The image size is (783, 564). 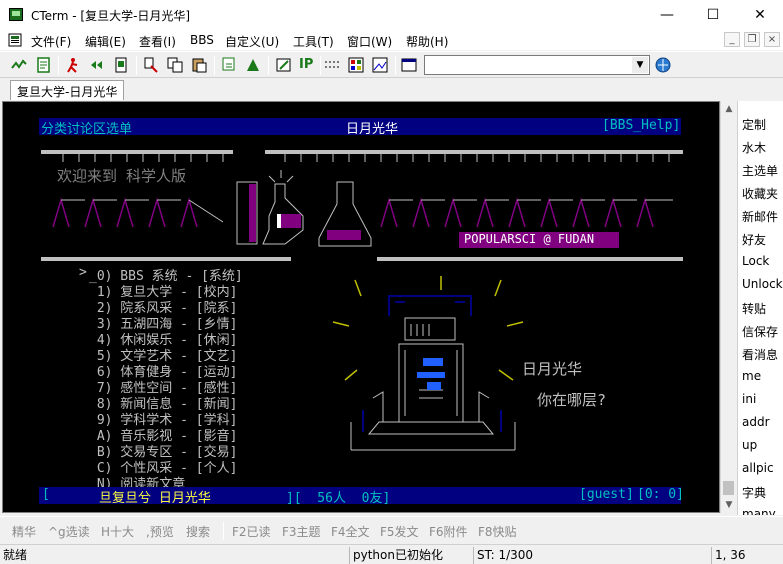 I want to click on session-tab-bar: 复旦大学-日月光华, so click(x=391, y=89).